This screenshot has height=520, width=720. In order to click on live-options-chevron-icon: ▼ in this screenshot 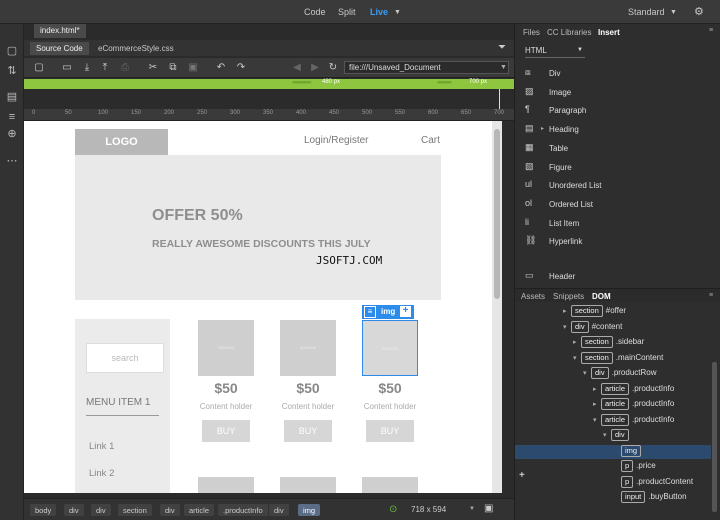, I will do `click(397, 12)`.